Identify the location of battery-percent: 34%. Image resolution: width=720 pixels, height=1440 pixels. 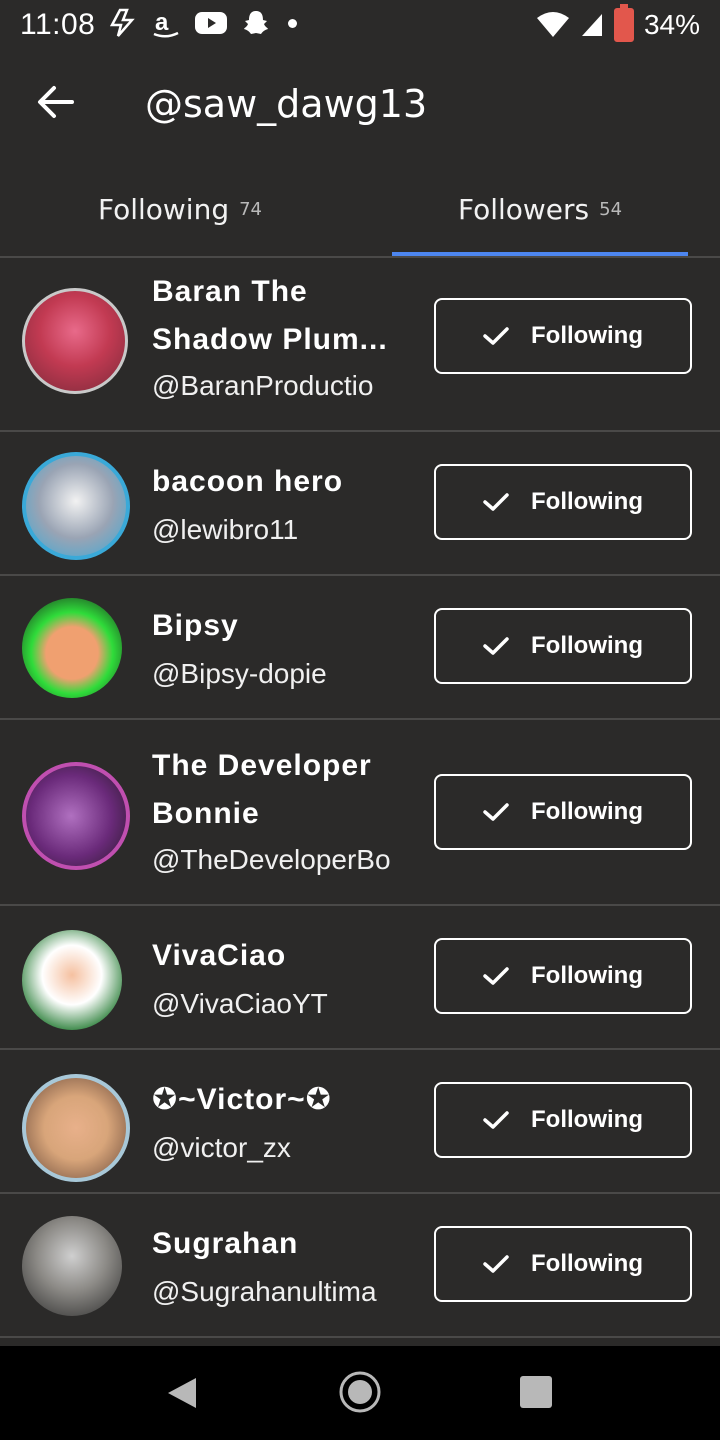
(671, 24).